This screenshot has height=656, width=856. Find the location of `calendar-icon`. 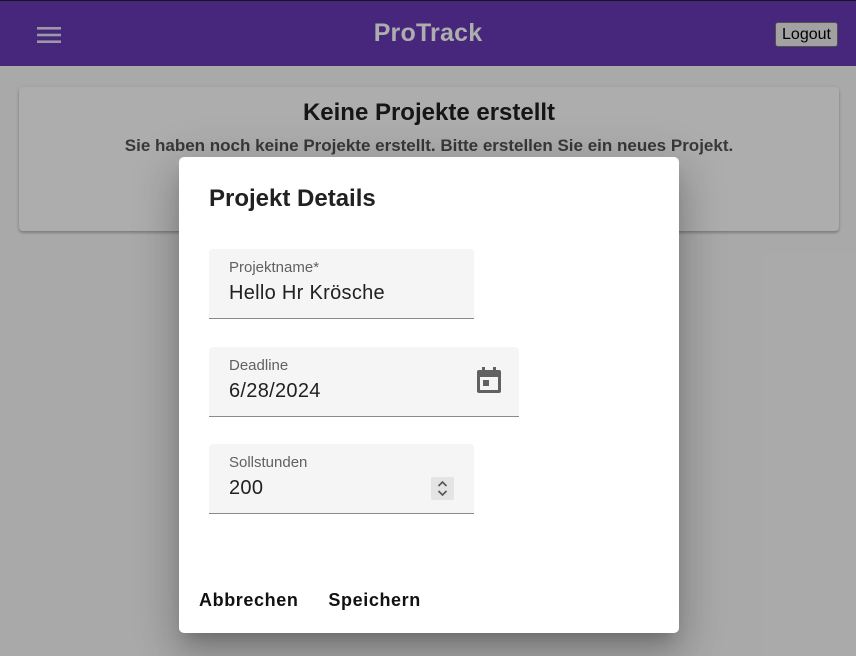

calendar-icon is located at coordinates (489, 380).